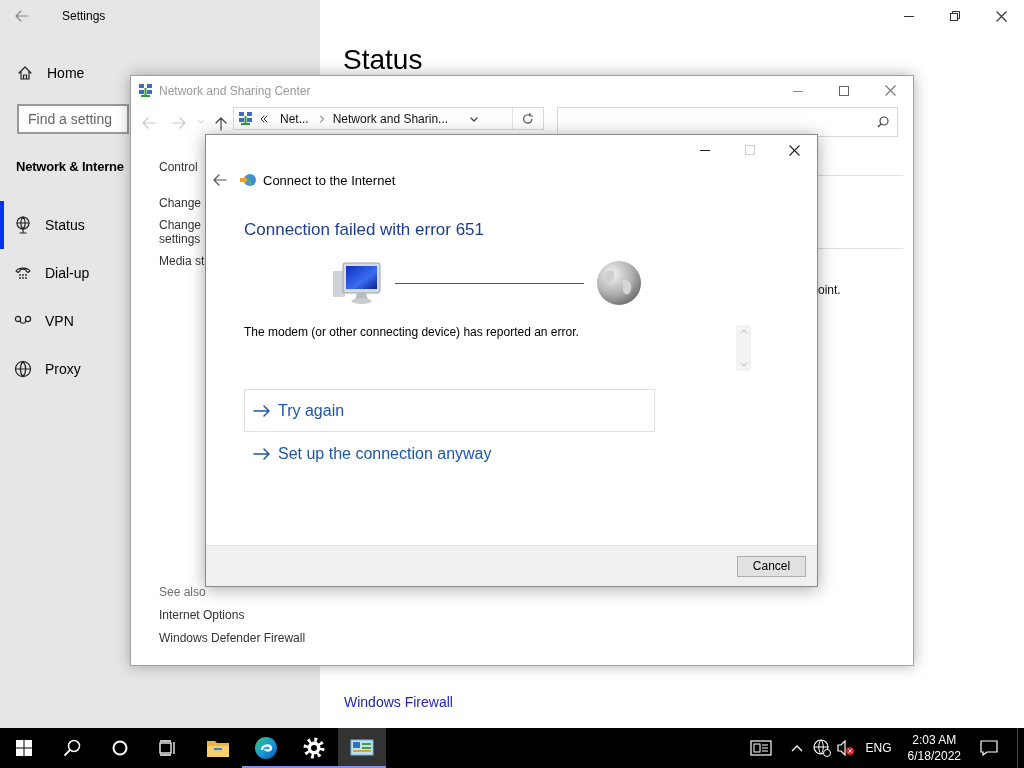 Image resolution: width=1024 pixels, height=768 pixels. Describe the element at coordinates (202, 615) in the screenshot. I see `see-also-link: Internet Options` at that location.